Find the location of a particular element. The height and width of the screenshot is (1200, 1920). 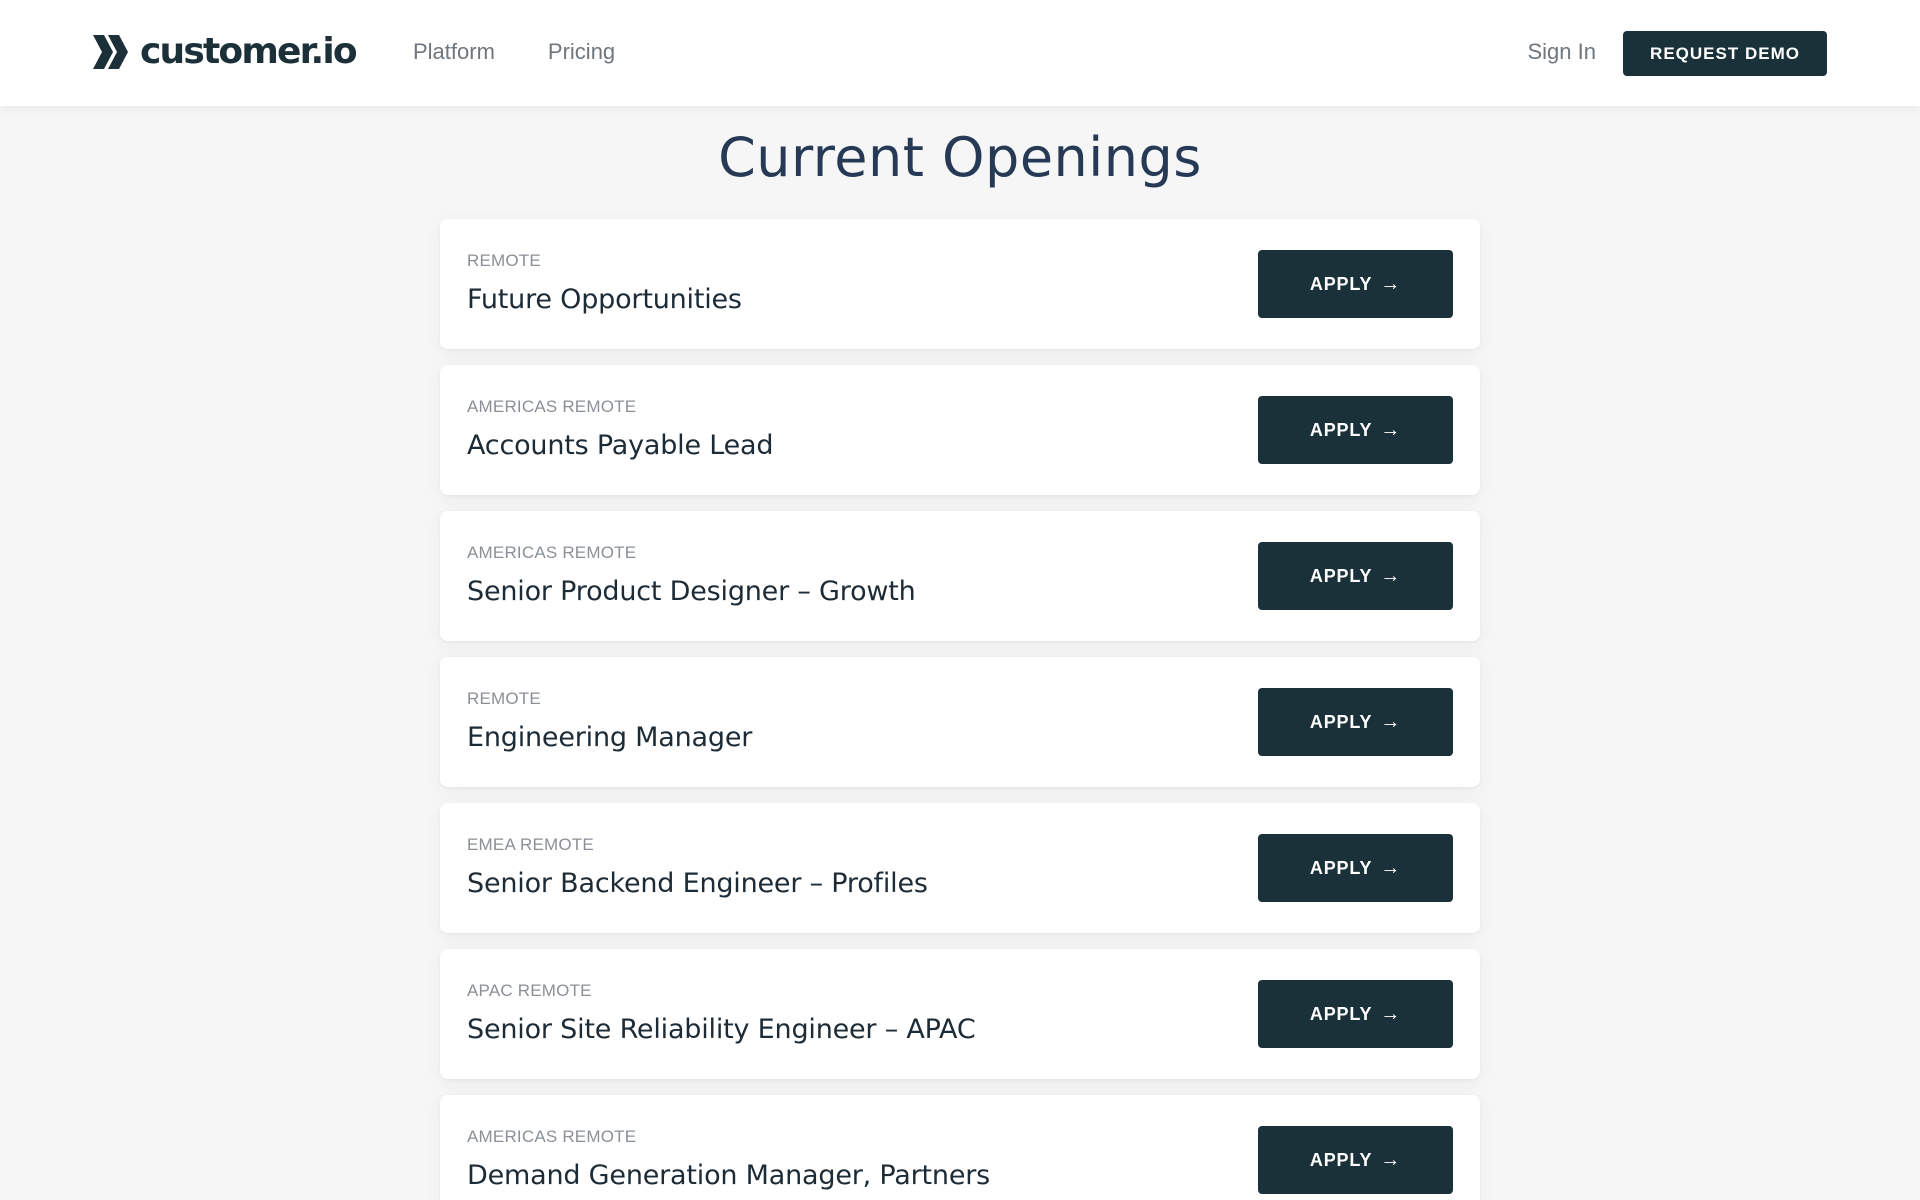

nav-pricing: Pricing is located at coordinates (581, 52).